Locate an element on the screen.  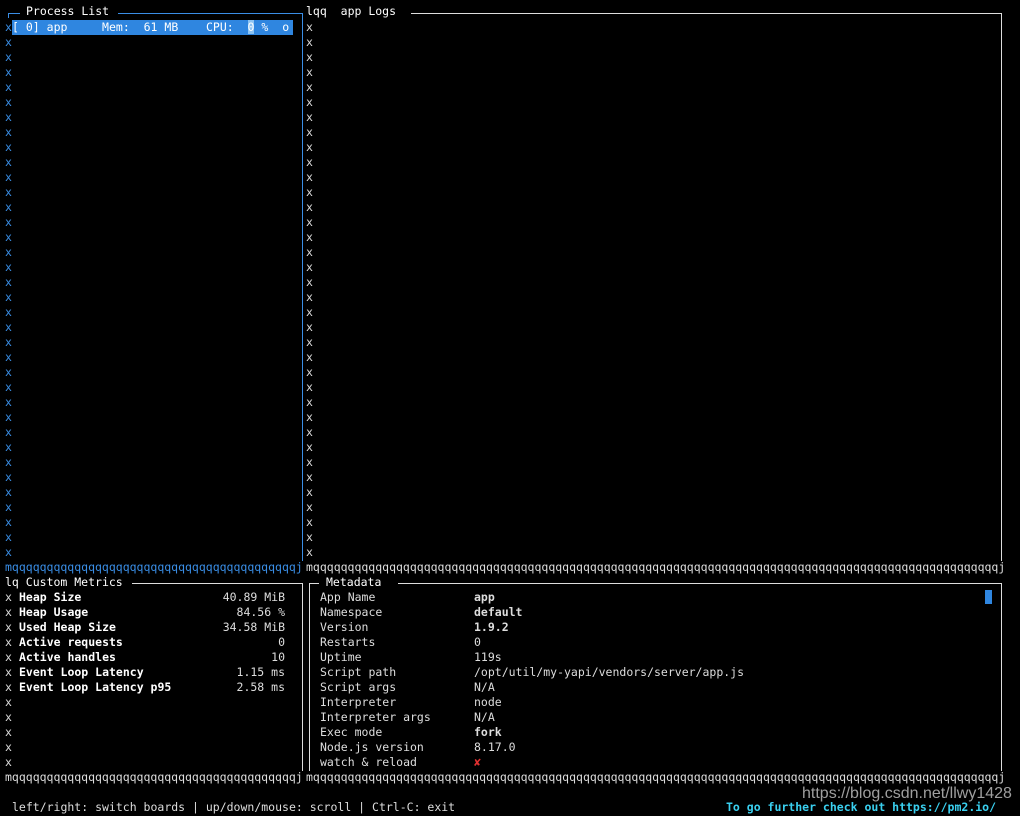
metadata-label: Uptime is located at coordinates (341, 657).